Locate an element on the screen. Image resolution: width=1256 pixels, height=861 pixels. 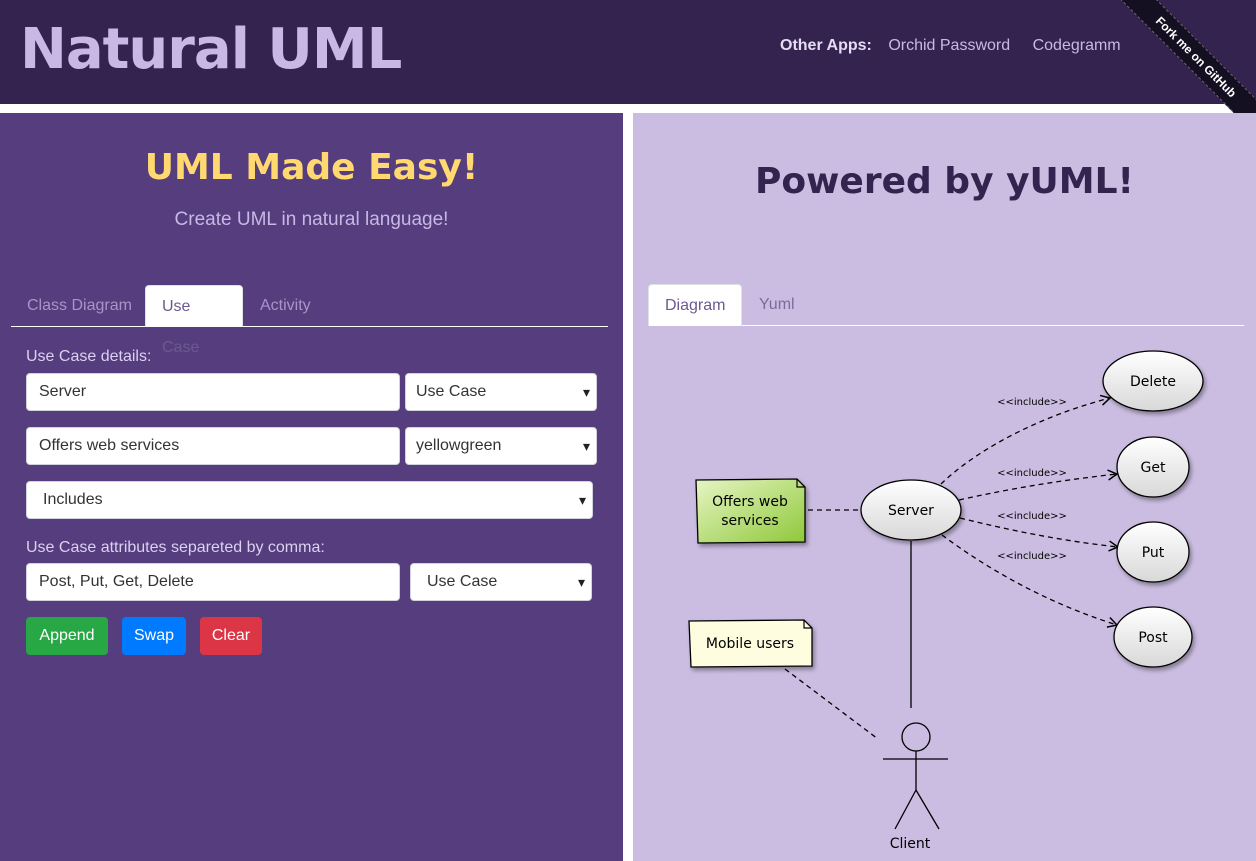
edge-put is located at coordinates (1039, 534).